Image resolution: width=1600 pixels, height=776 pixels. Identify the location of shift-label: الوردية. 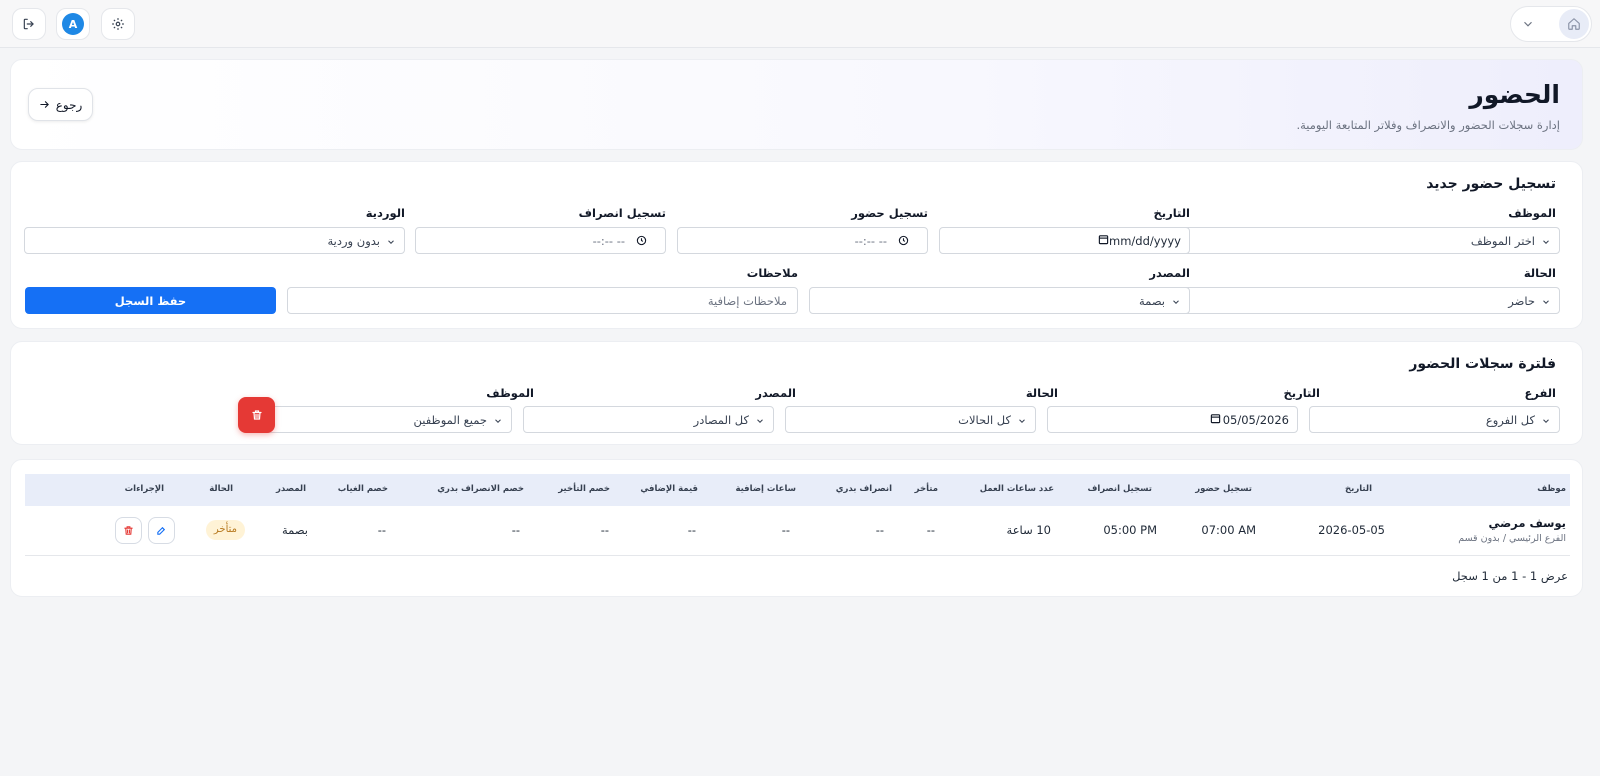
(385, 213).